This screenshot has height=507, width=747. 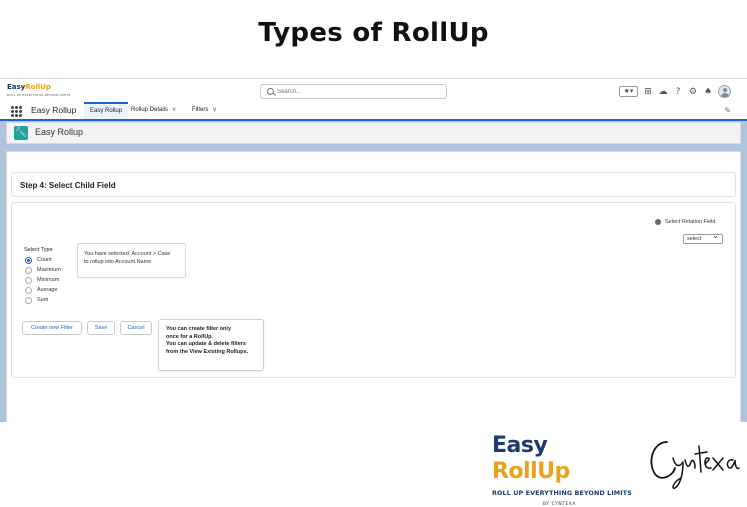 What do you see at coordinates (36, 300) in the screenshot?
I see `radio-sum: Sum` at bounding box center [36, 300].